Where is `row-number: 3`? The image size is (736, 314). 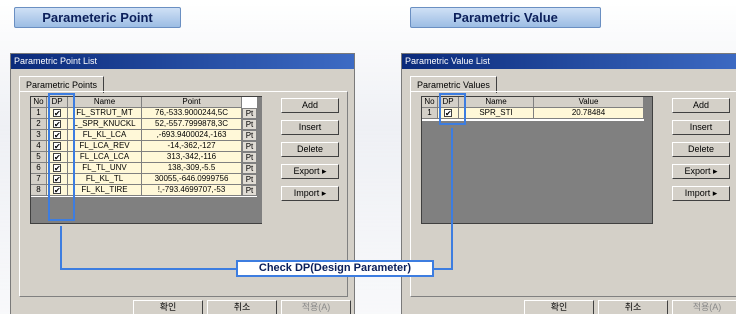 row-number: 3 is located at coordinates (39, 135).